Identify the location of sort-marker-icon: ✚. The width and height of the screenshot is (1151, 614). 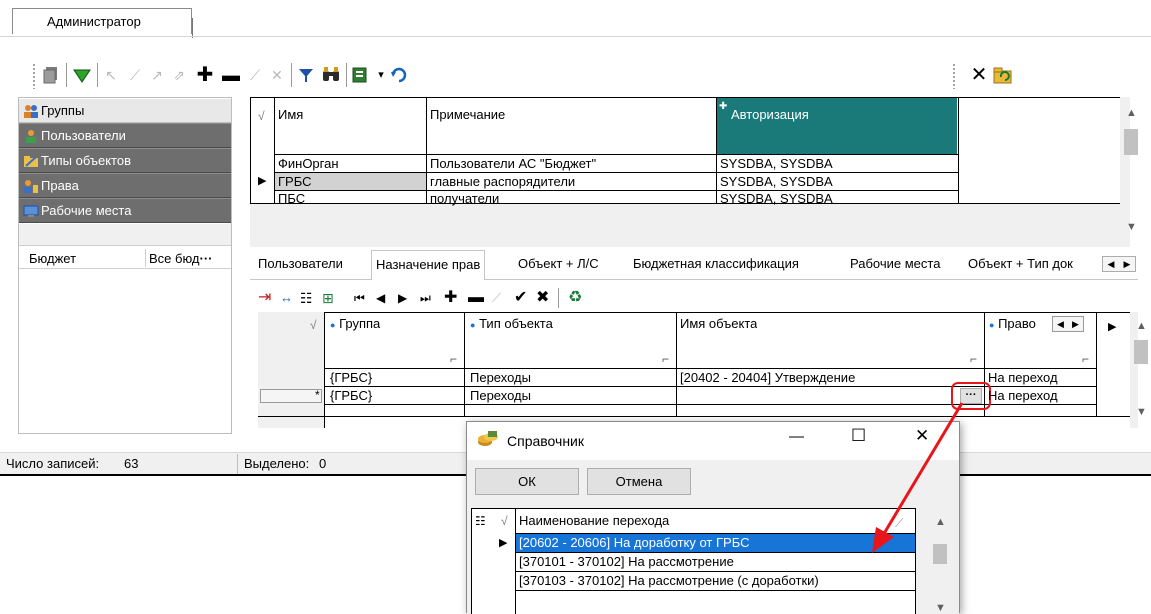
(723, 106).